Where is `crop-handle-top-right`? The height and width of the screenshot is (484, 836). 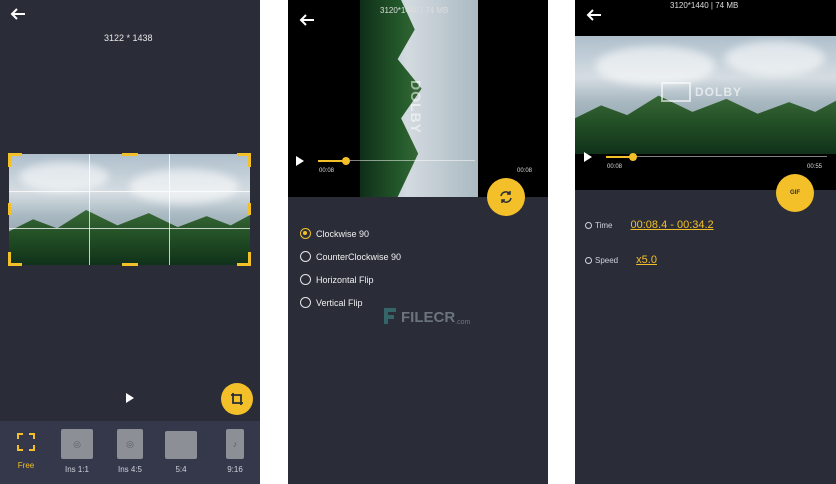 crop-handle-top-right is located at coordinates (244, 160).